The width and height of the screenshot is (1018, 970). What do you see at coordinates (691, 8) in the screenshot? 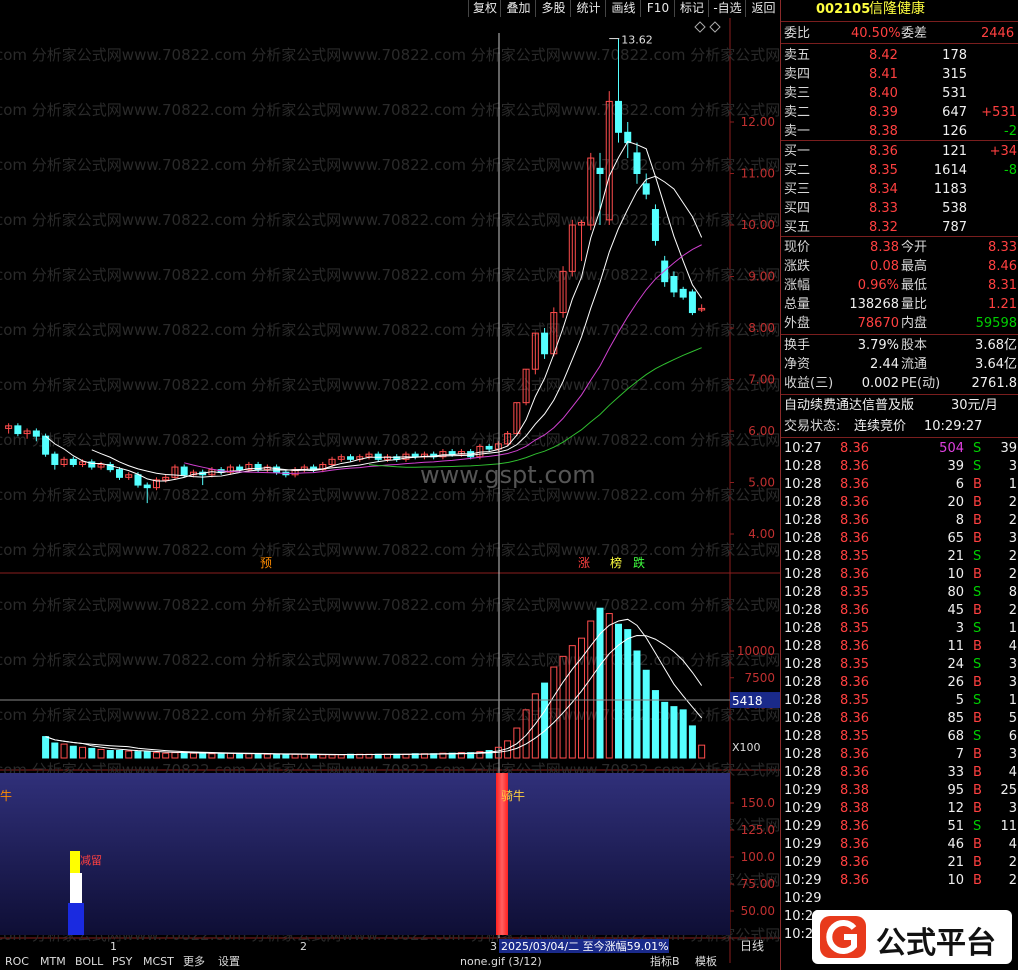
I see `toolbar-button-6: 标记` at bounding box center [691, 8].